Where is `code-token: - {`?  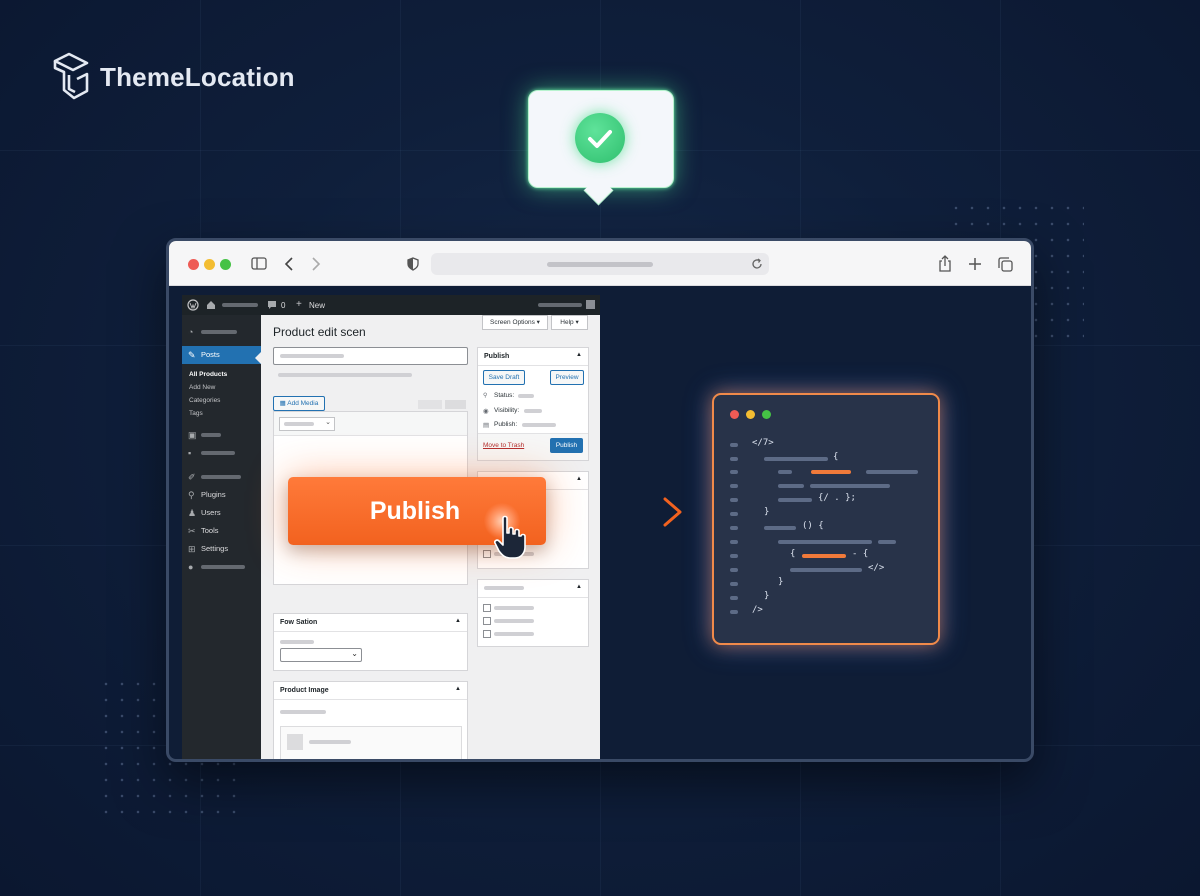
code-token: - { is located at coordinates (860, 554).